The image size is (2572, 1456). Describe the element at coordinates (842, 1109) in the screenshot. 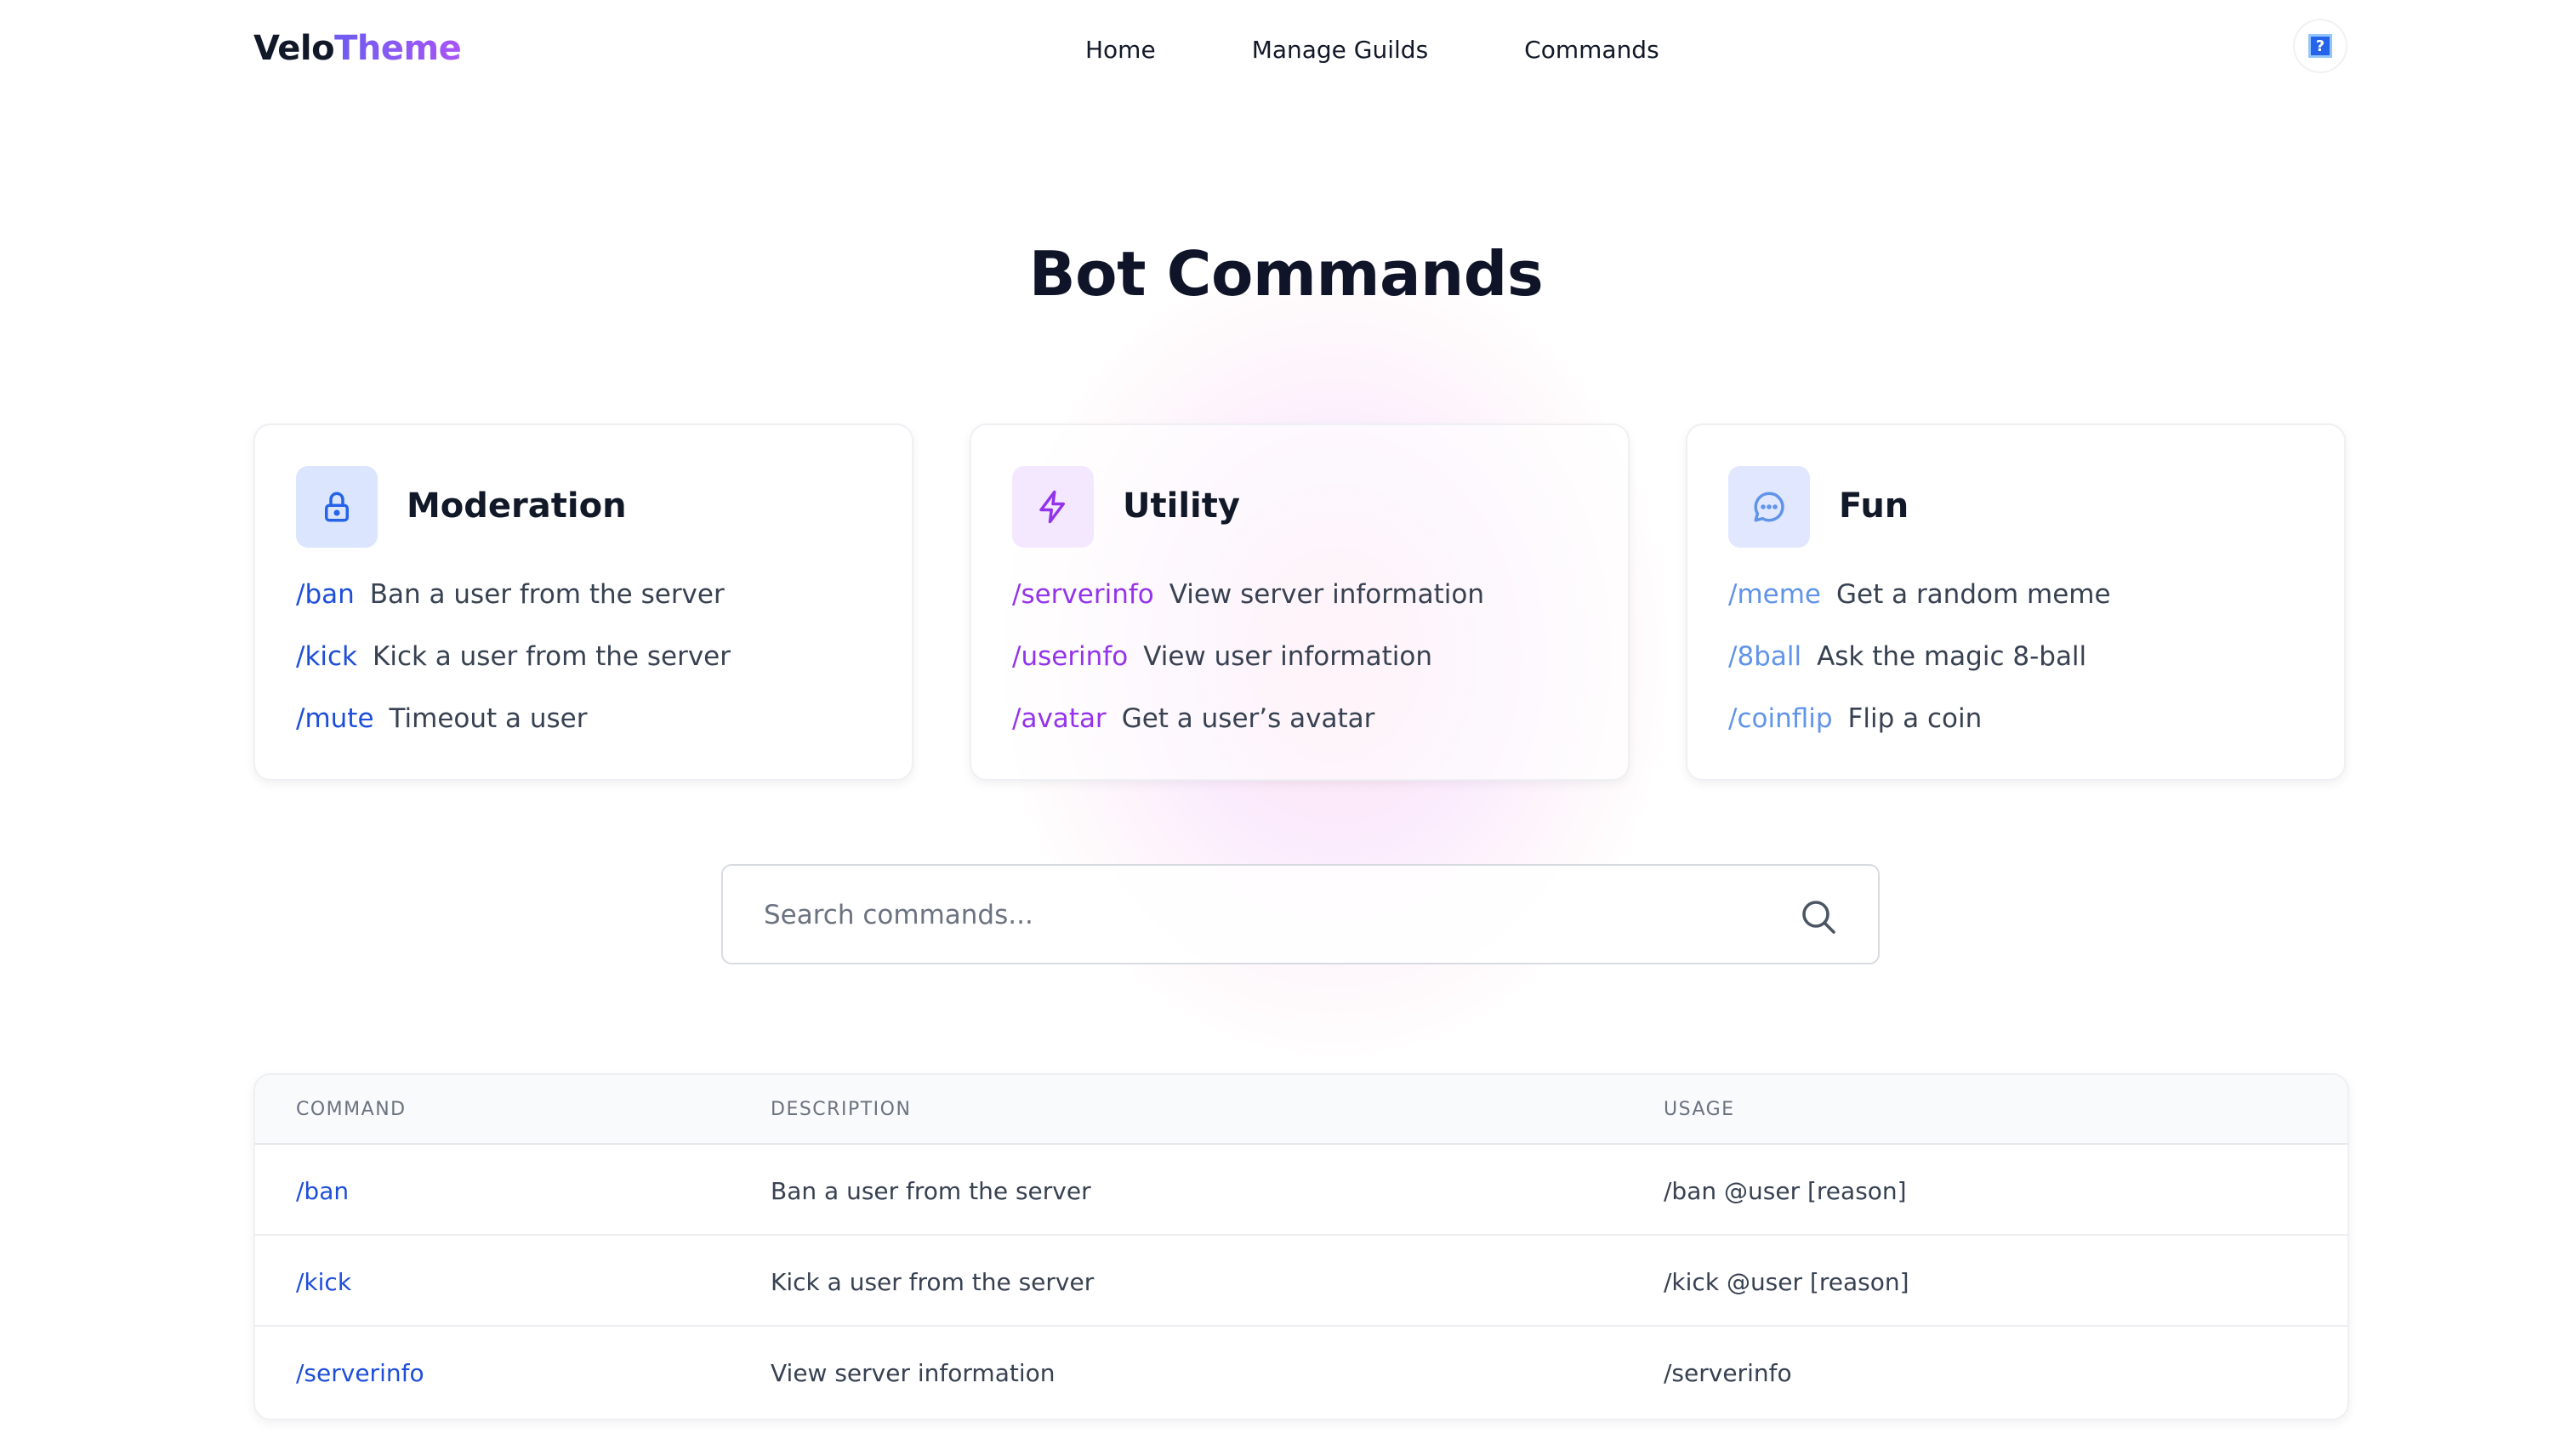

I see `column-header-description: DESCRIPTION` at that location.